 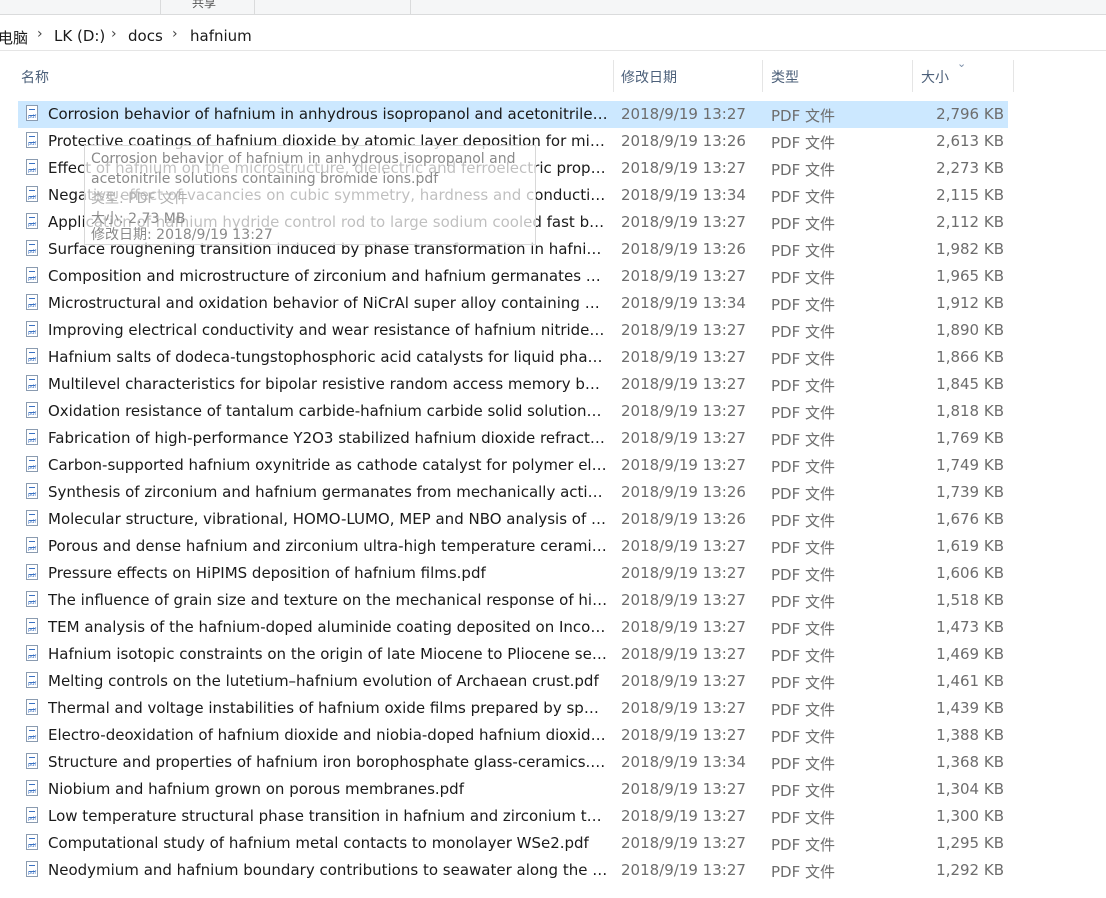 I want to click on breadcrumb-docs: docs, so click(x=145, y=36).